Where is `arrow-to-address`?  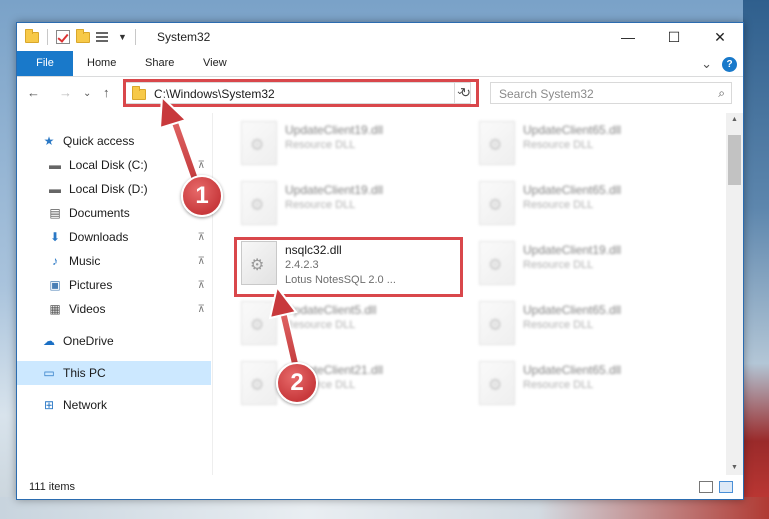
arrow-to-address is located at coordinates (179, 139).